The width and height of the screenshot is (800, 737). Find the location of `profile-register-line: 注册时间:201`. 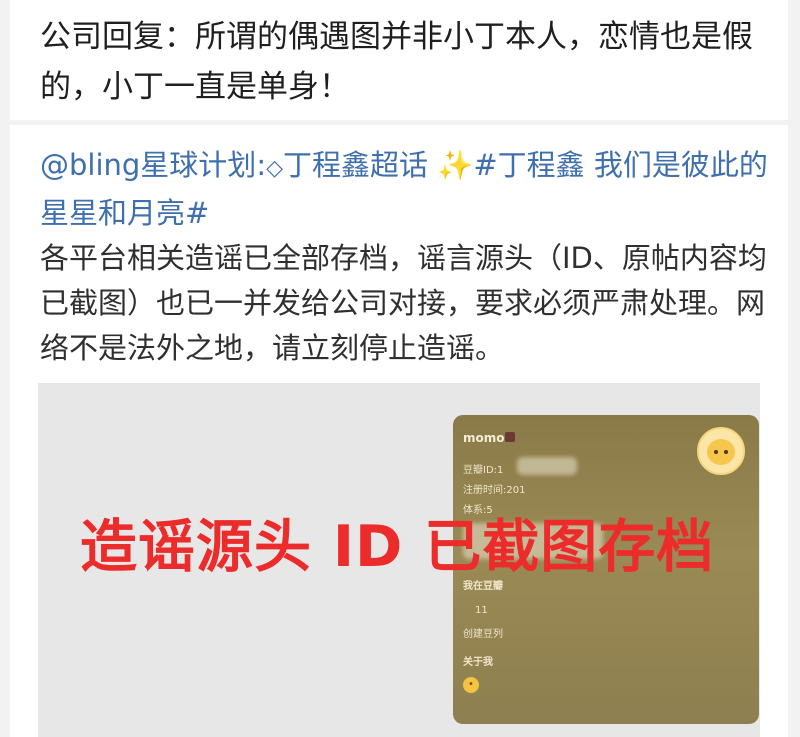

profile-register-line: 注册时间:201 is located at coordinates (494, 490).